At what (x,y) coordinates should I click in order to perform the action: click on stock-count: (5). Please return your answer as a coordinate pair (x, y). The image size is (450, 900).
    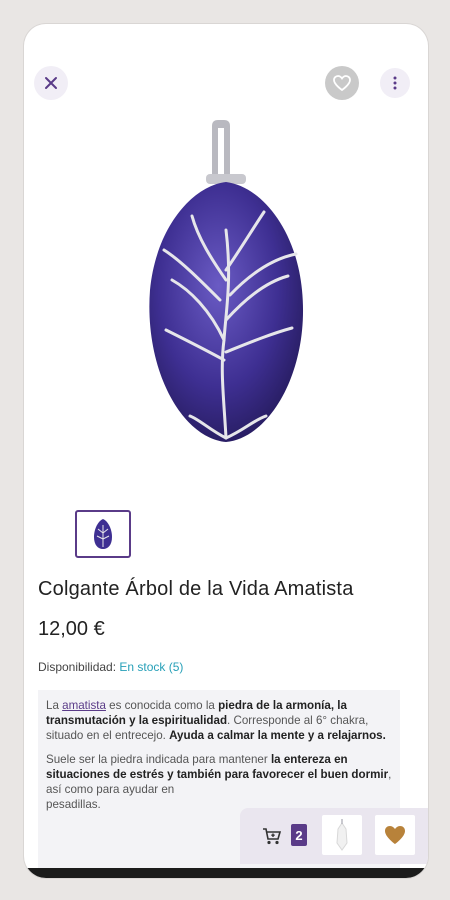
    Looking at the image, I should click on (176, 667).